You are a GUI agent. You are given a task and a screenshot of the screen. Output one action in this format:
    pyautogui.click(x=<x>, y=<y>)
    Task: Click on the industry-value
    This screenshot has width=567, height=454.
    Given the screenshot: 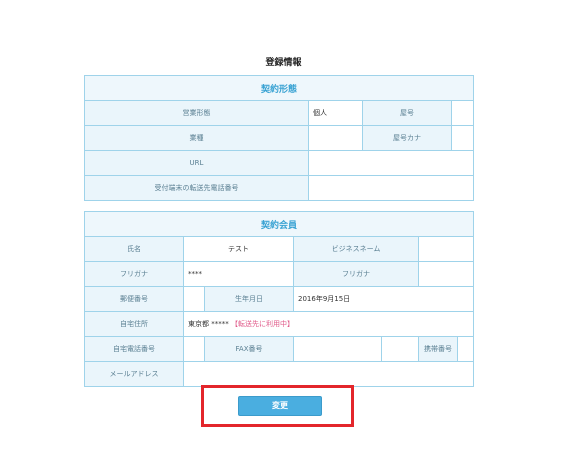 What is the action you would take?
    pyautogui.click(x=335, y=138)
    